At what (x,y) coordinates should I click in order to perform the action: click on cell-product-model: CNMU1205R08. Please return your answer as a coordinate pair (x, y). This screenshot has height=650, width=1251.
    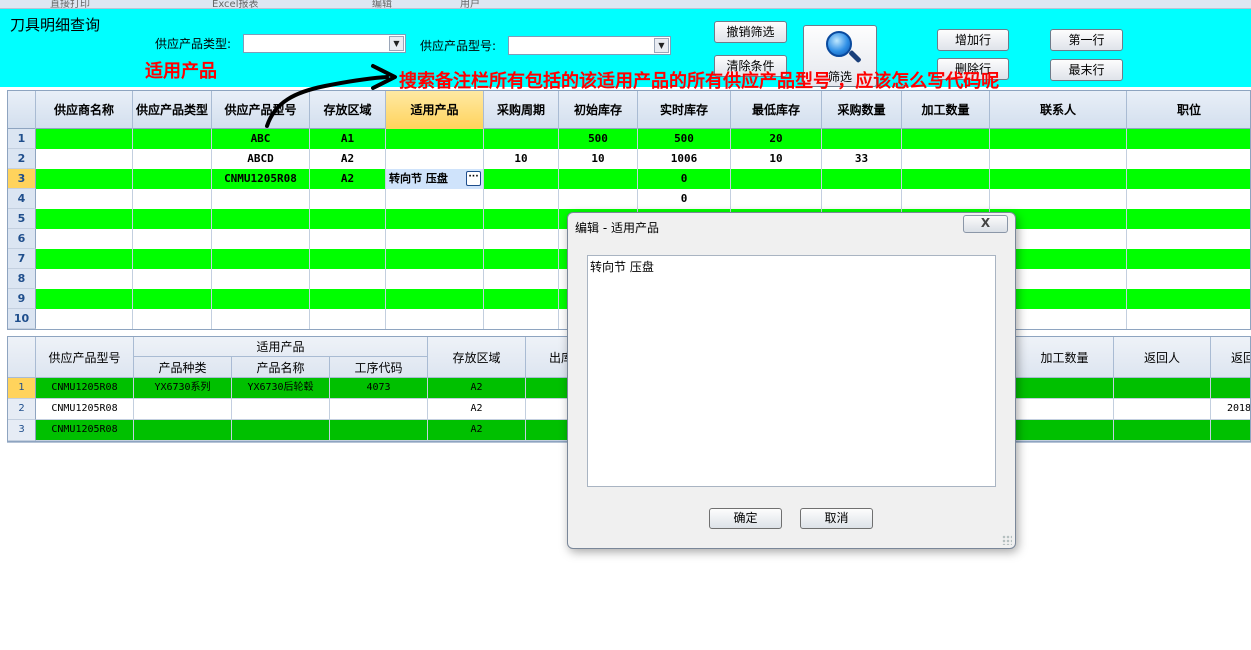
    Looking at the image, I should click on (261, 179).